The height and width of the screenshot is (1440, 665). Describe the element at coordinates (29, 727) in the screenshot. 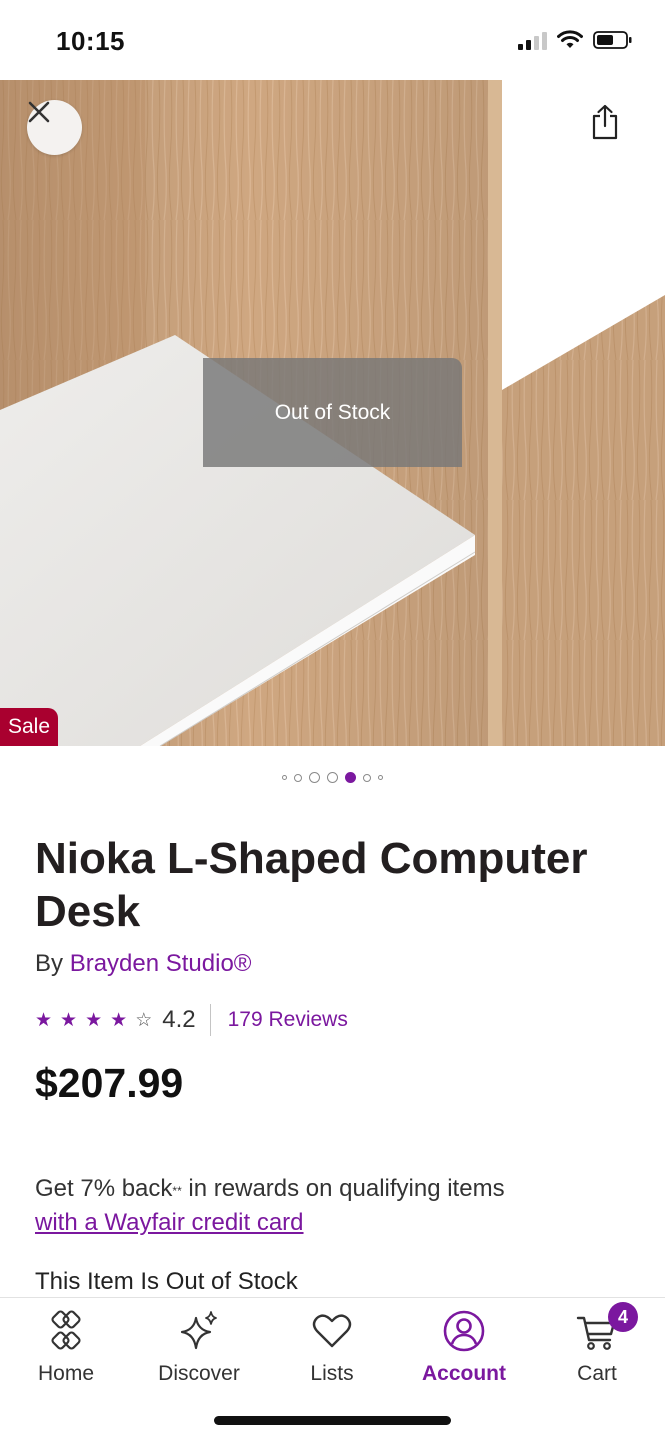

I see `sale-badge: Sale` at that location.